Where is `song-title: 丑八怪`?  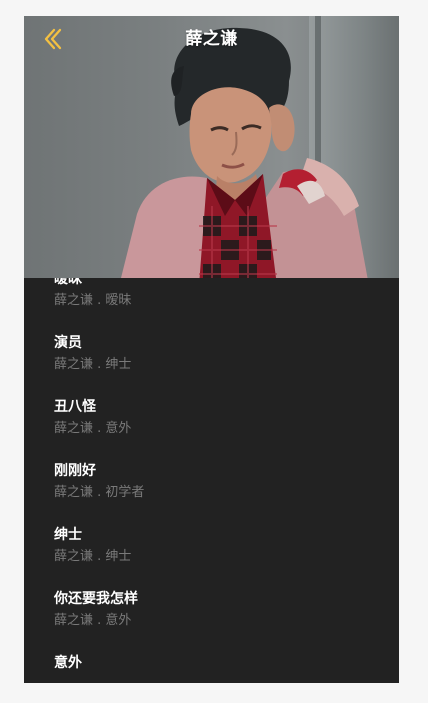
song-title: 丑八怪 is located at coordinates (75, 407).